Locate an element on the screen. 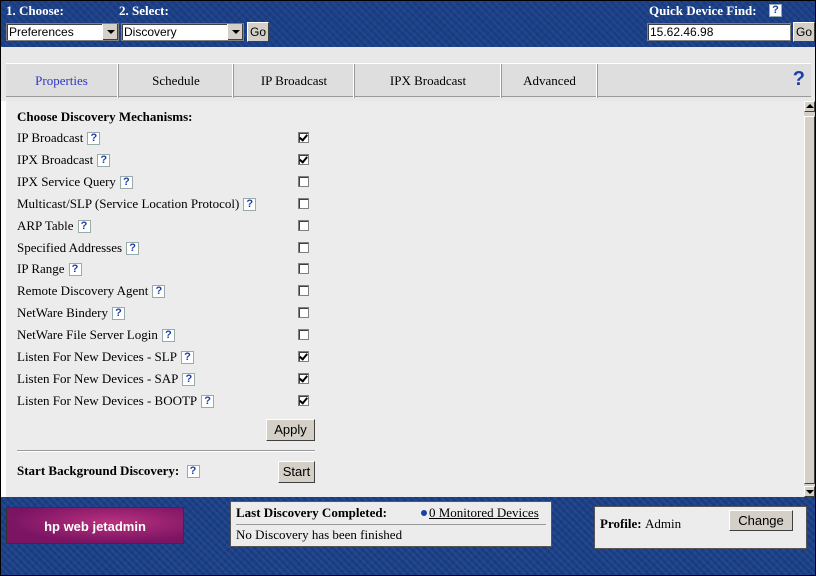  mechanism-label: Listen For New Devices - BOOTP is located at coordinates (107, 400).